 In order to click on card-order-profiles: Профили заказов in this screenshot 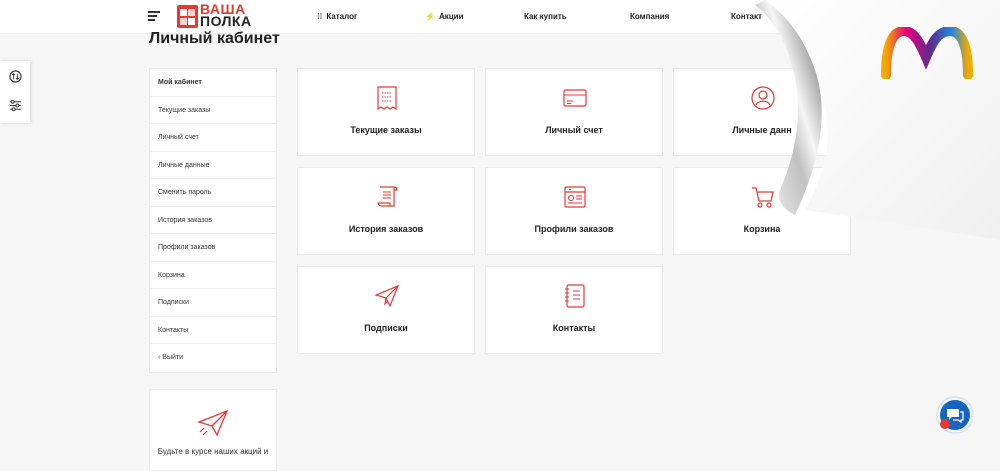, I will do `click(574, 211)`.